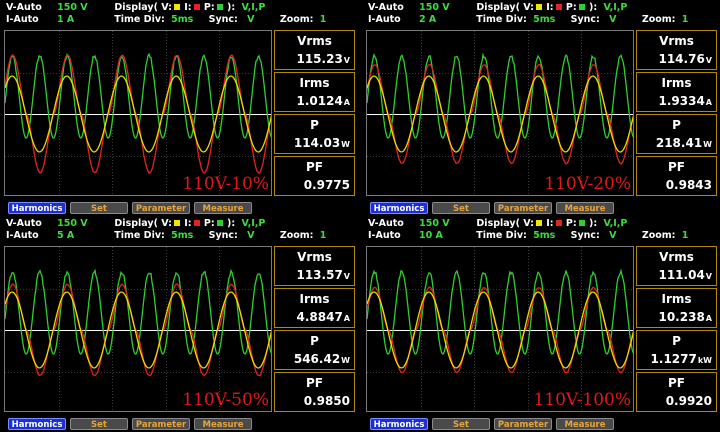  I want to click on waveform-display: 110V-20%, so click(500, 113).